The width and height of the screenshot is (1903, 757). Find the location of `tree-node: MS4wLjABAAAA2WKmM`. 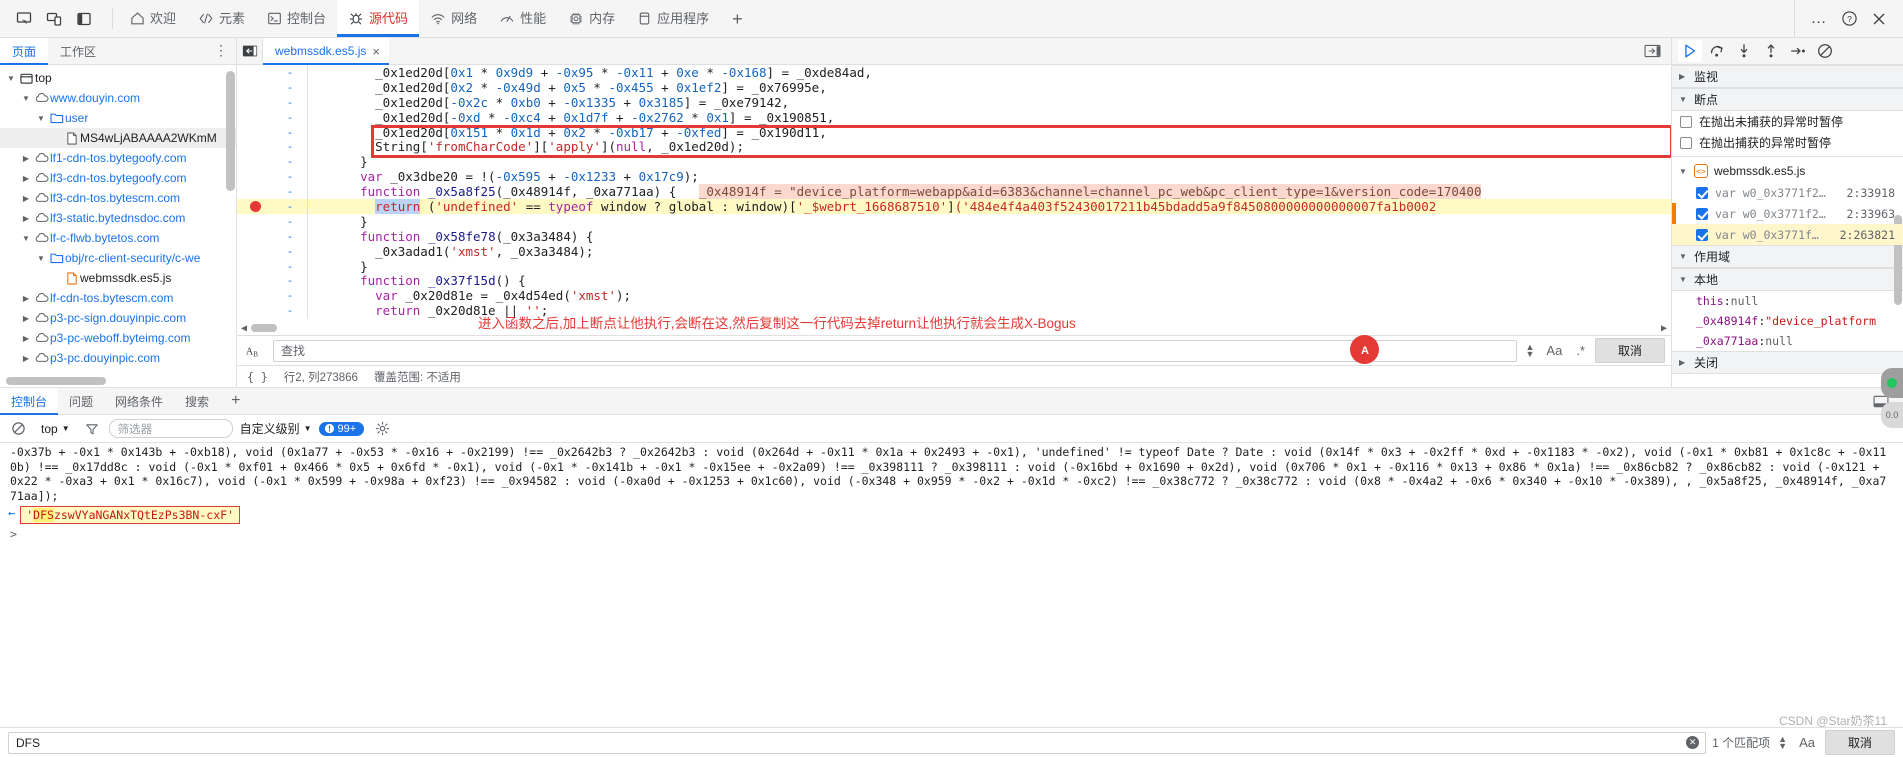

tree-node: MS4wLjABAAAA2WKmM is located at coordinates (118, 138).